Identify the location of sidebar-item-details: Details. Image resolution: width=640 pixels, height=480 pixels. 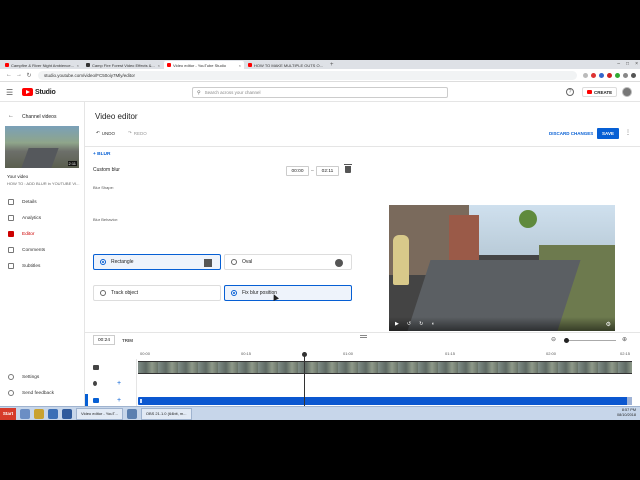
(42, 202).